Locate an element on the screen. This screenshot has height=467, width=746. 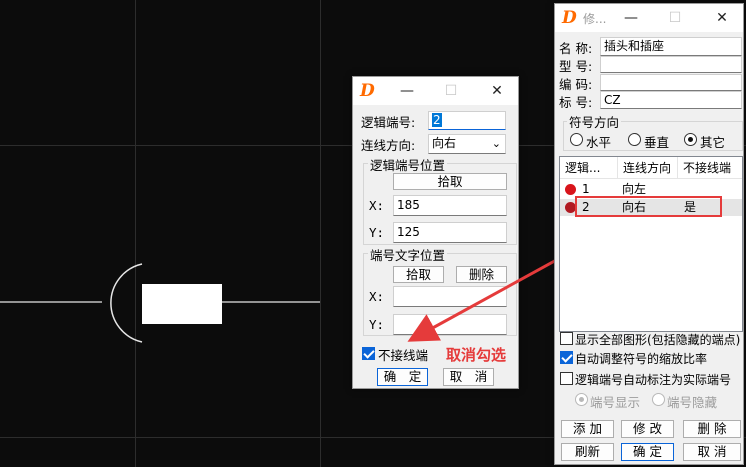
radio-horizontal-label: 水平 is located at coordinates (599, 142).